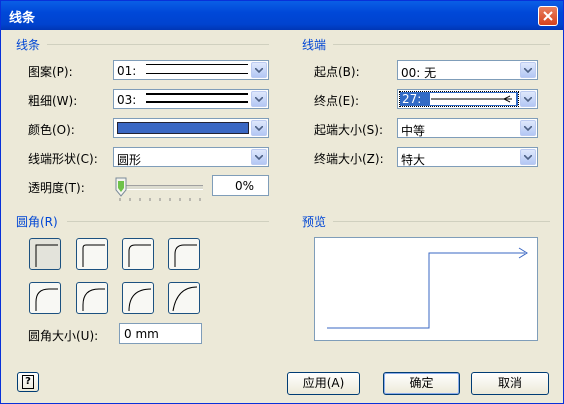 The height and width of the screenshot is (404, 564). What do you see at coordinates (141, 334) in the screenshot?
I see `corner-size-value: 0 mm` at bounding box center [141, 334].